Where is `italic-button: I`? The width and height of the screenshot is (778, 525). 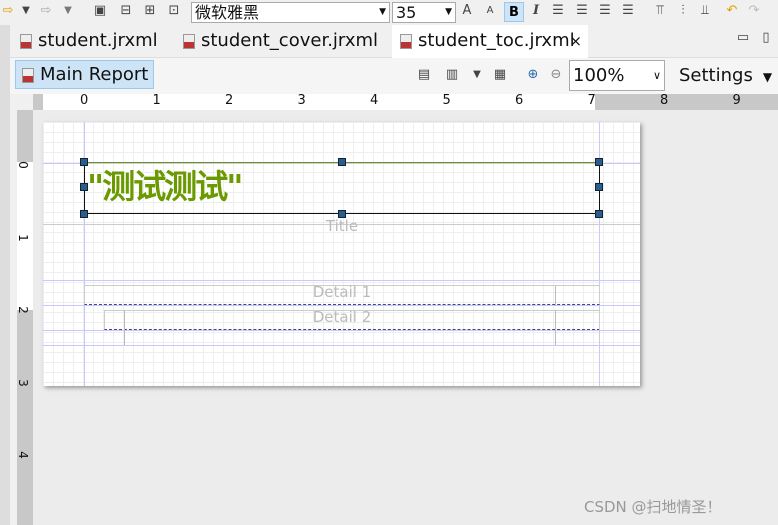 italic-button: I is located at coordinates (536, 11).